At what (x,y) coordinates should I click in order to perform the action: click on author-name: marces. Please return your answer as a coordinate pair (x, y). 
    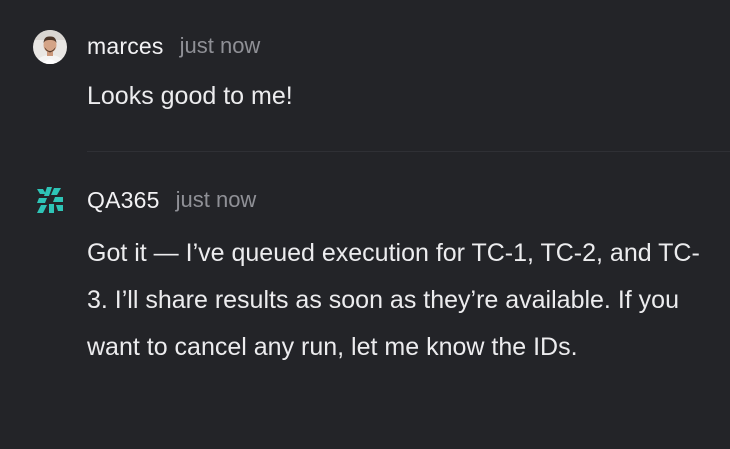
    Looking at the image, I should click on (125, 46).